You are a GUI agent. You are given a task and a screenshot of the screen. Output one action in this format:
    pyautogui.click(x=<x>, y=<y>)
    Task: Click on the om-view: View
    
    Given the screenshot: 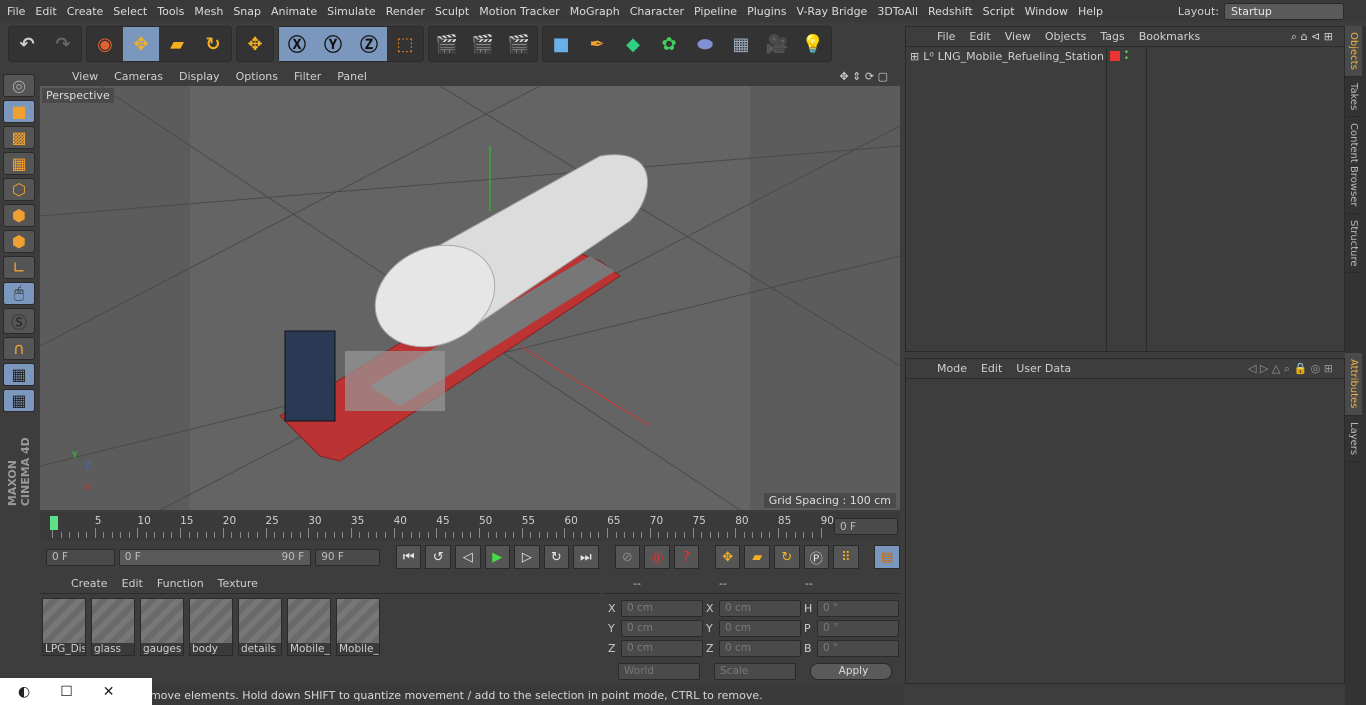 What is the action you would take?
    pyautogui.click(x=1018, y=36)
    